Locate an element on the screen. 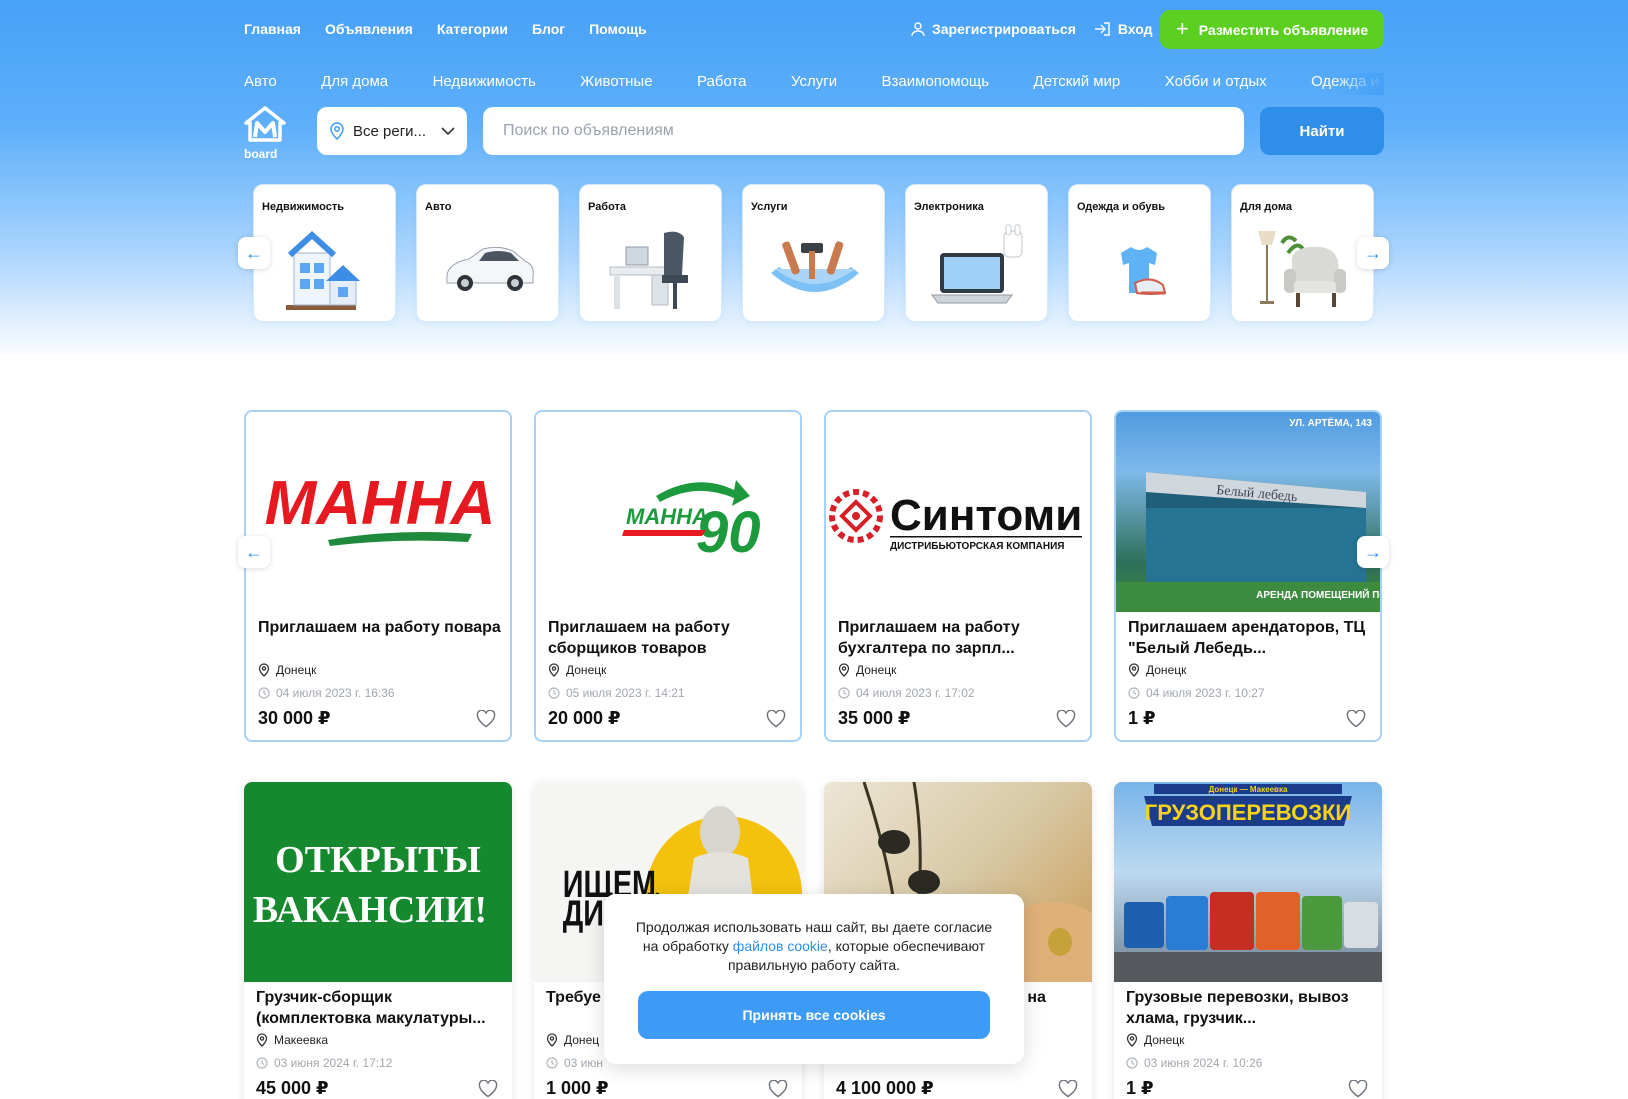 This screenshot has width=1628, height=1099. login-link: Вход is located at coordinates (1123, 29).